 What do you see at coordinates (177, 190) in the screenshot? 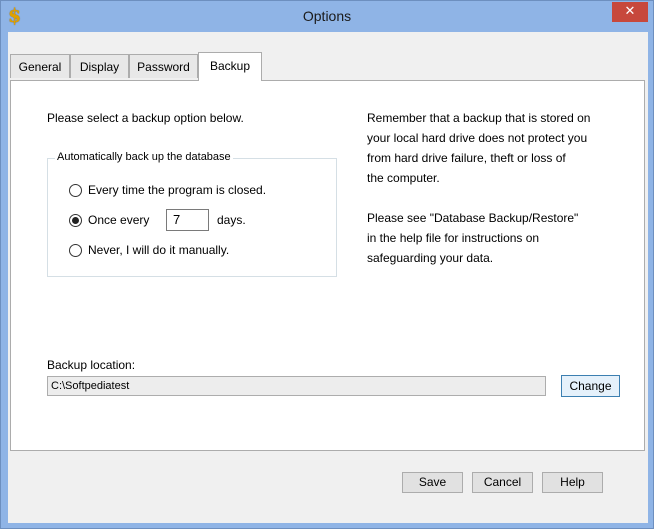
I see `radio-every-close-label: Every time the program is closed.` at bounding box center [177, 190].